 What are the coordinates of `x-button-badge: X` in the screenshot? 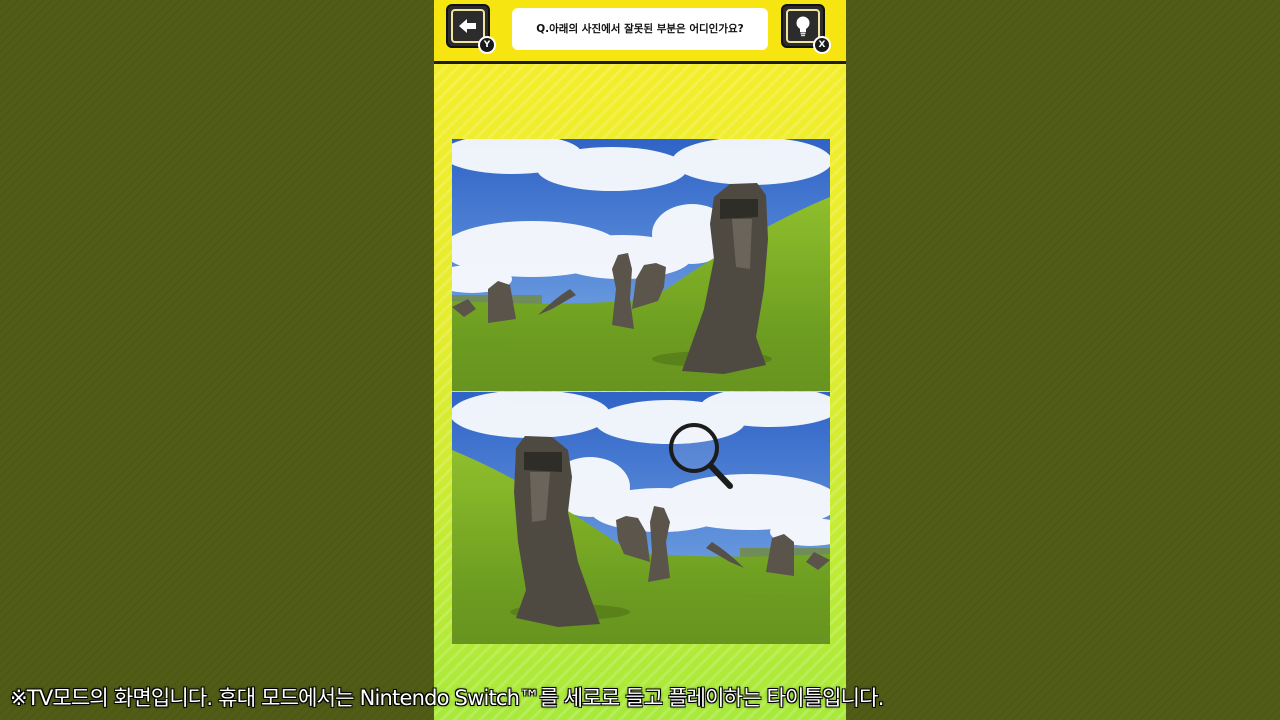 It's located at (822, 45).